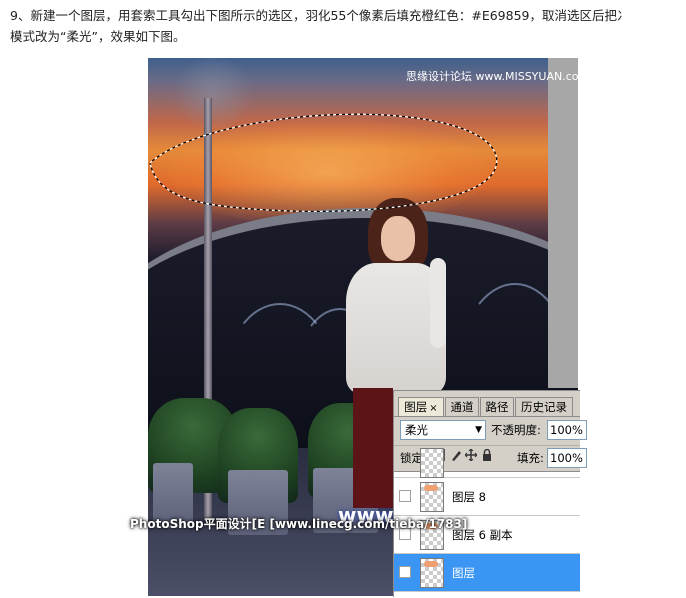  What do you see at coordinates (567, 430) in the screenshot?
I see `opacity-input: 100%` at bounding box center [567, 430].